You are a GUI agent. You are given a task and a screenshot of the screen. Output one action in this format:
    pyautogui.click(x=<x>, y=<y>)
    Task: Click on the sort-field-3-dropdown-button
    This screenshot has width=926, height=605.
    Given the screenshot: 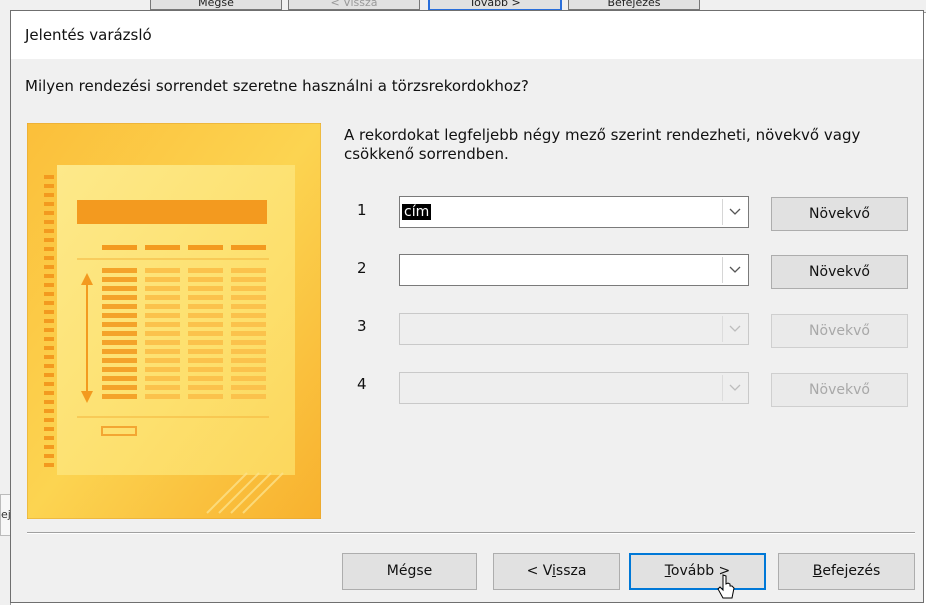 What is the action you would take?
    pyautogui.click(x=734, y=329)
    